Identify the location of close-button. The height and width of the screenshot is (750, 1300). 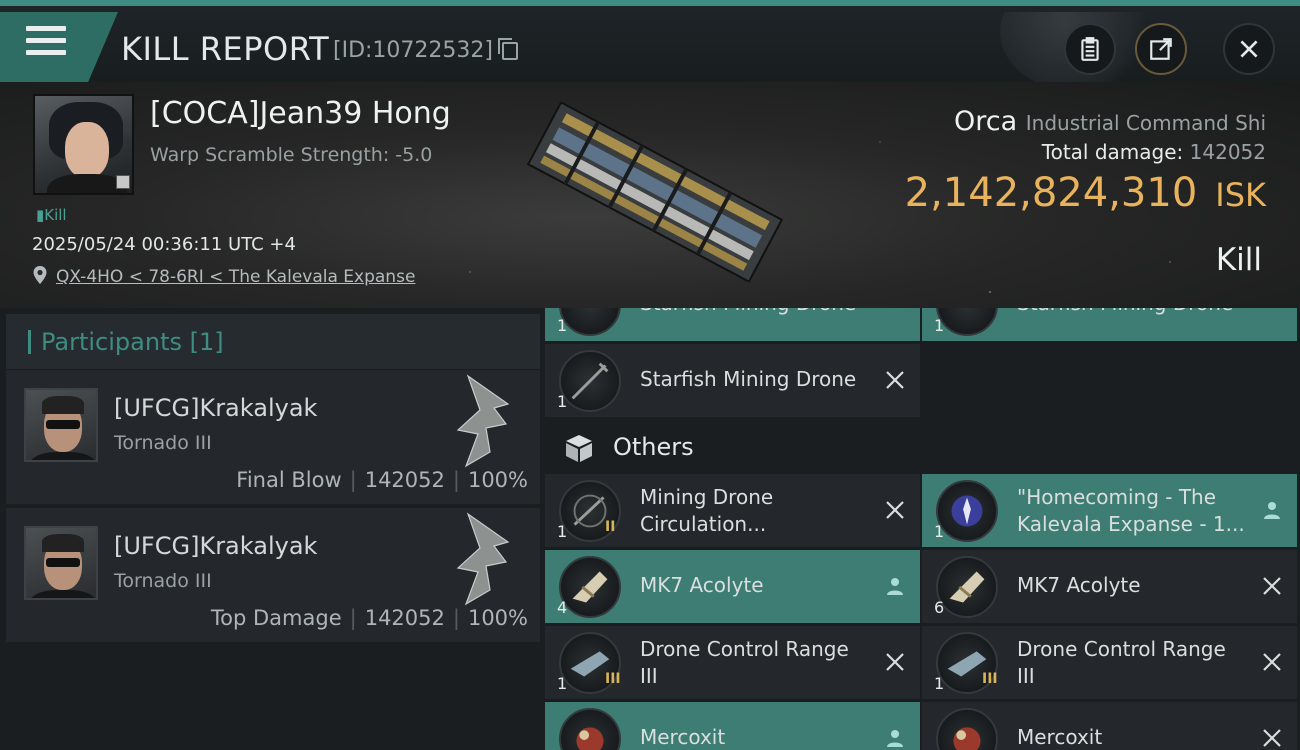
(1249, 49).